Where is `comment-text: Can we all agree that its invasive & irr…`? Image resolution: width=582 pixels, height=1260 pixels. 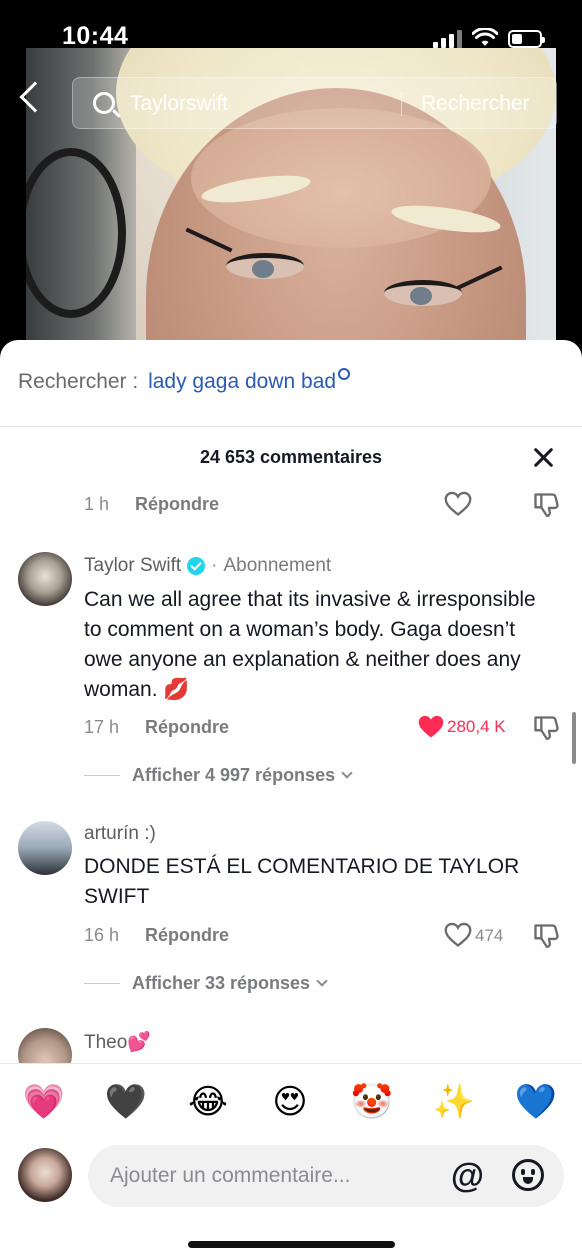 comment-text: Can we all agree that its invasive & irr… is located at coordinates (310, 644).